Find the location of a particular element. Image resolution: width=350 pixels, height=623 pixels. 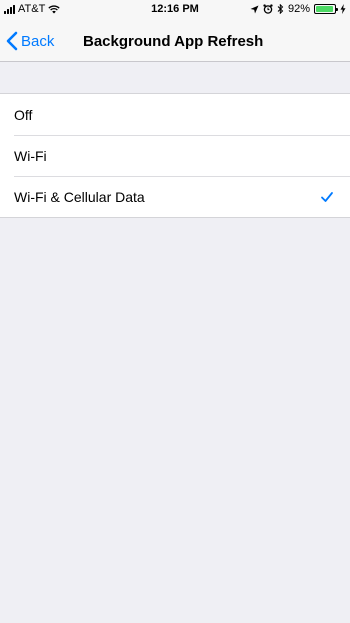

navigation-bar: Back Background App Refresh is located at coordinates (175, 41).